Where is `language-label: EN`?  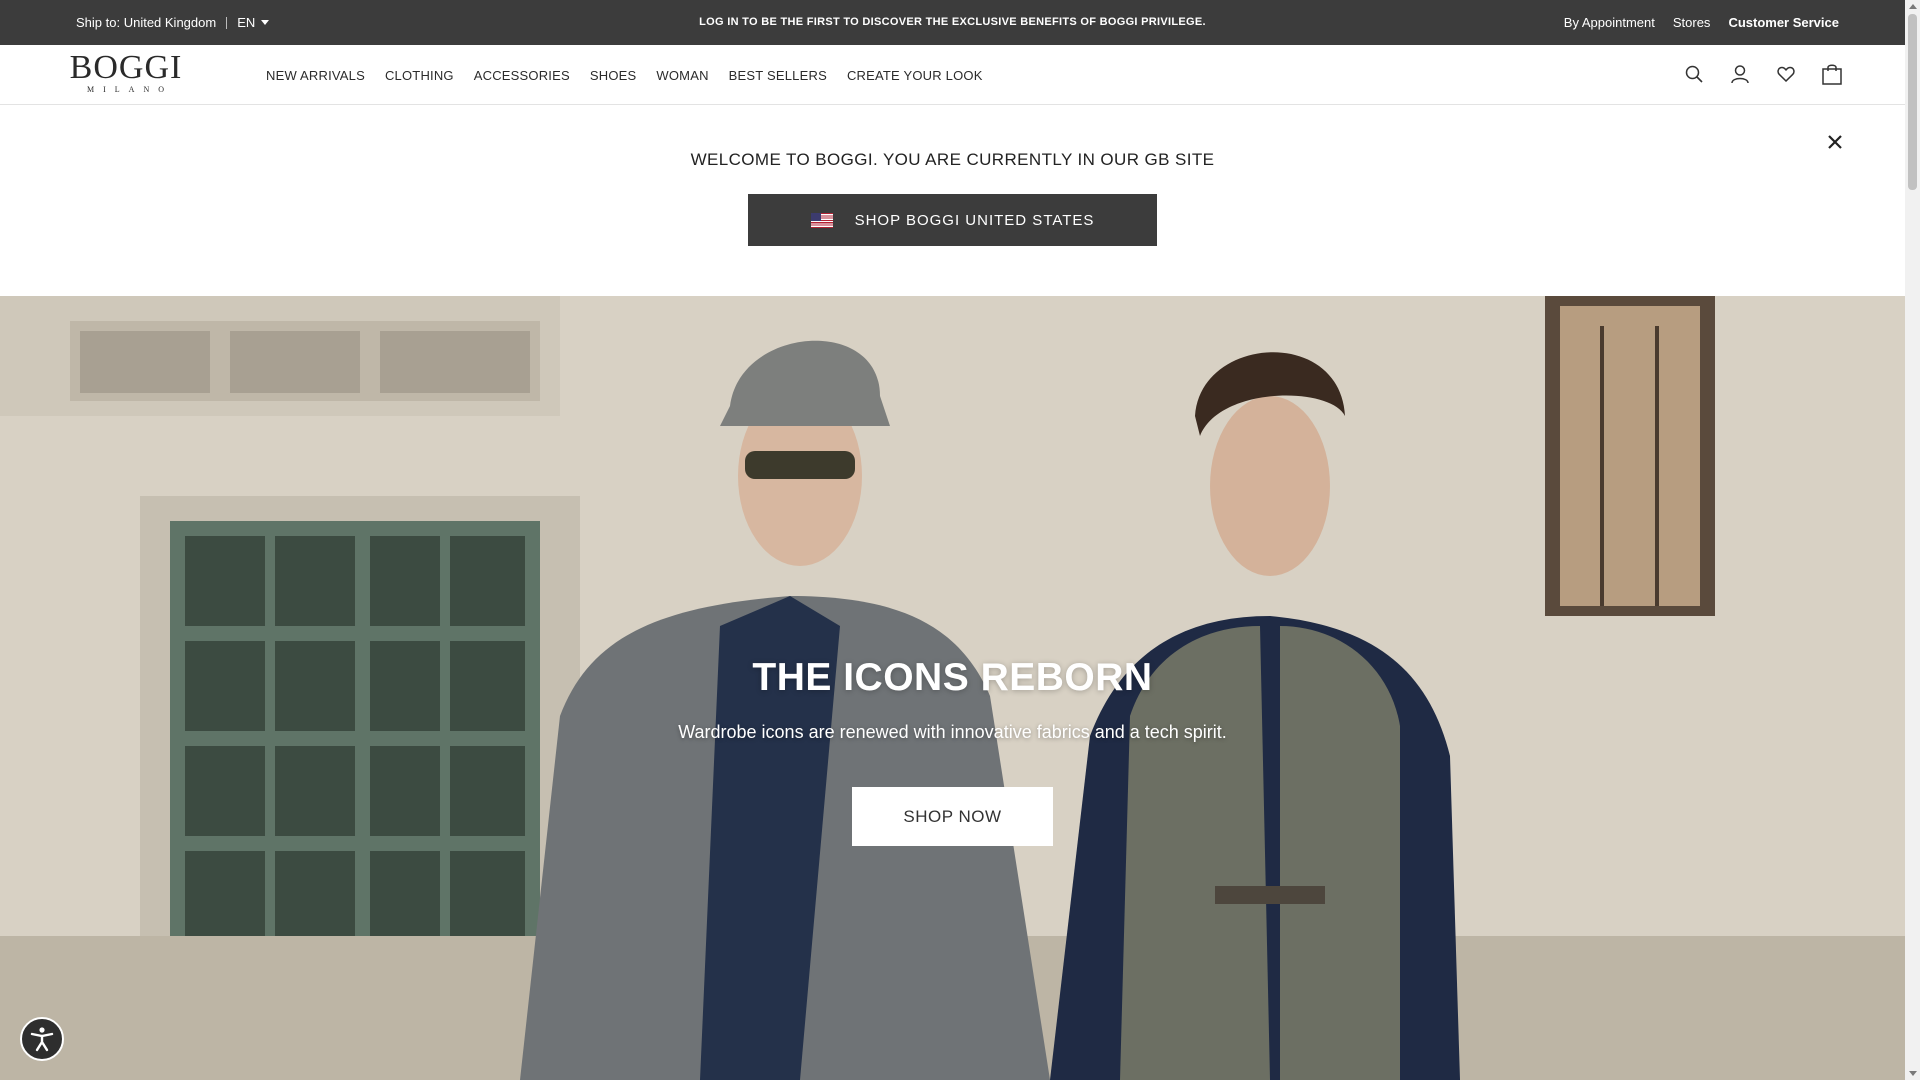
language-label: EN is located at coordinates (246, 22).